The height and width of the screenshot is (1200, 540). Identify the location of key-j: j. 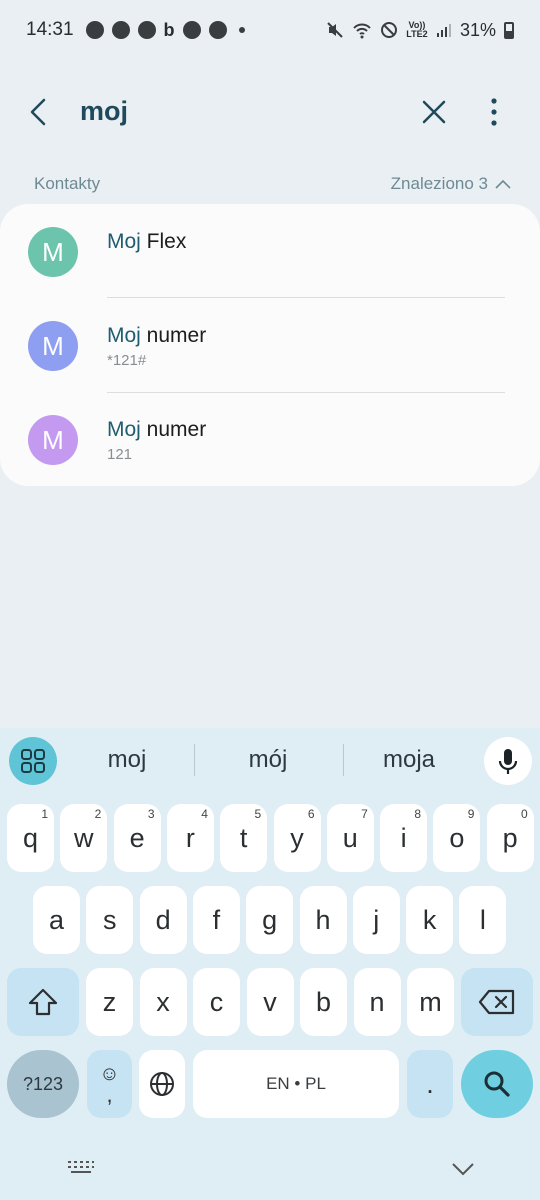
(376, 920).